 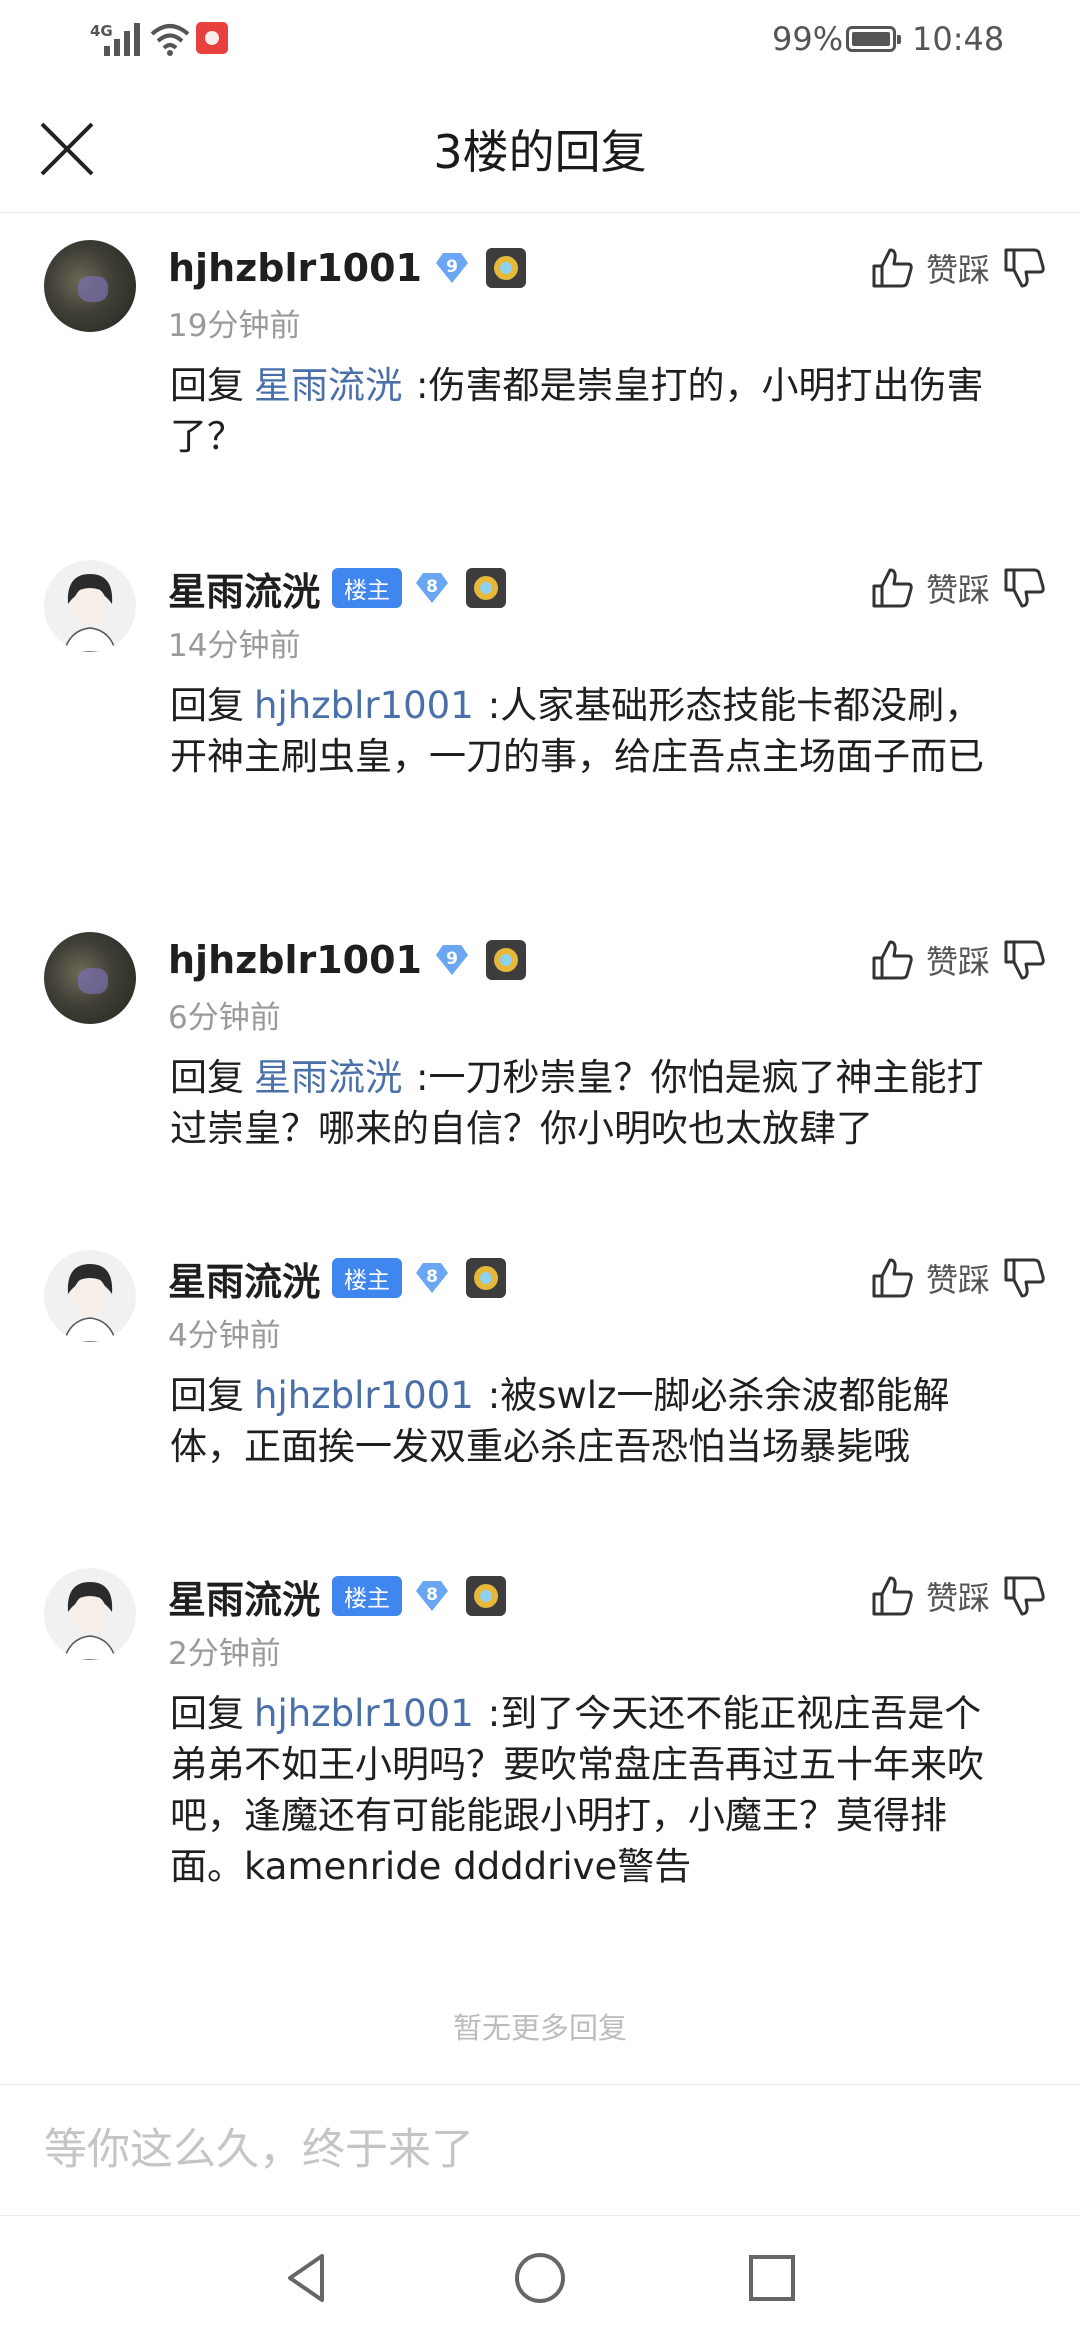 I want to click on battery-percent: 99%, so click(x=808, y=39).